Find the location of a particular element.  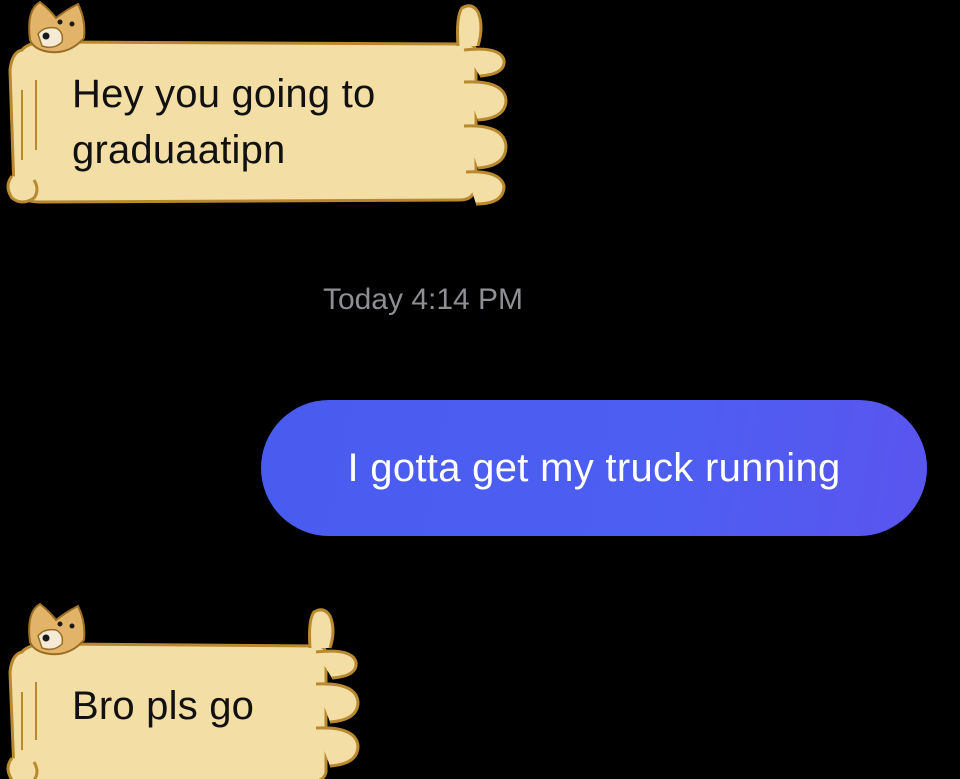

incoming-message-text: Bro pls go is located at coordinates (163, 706).